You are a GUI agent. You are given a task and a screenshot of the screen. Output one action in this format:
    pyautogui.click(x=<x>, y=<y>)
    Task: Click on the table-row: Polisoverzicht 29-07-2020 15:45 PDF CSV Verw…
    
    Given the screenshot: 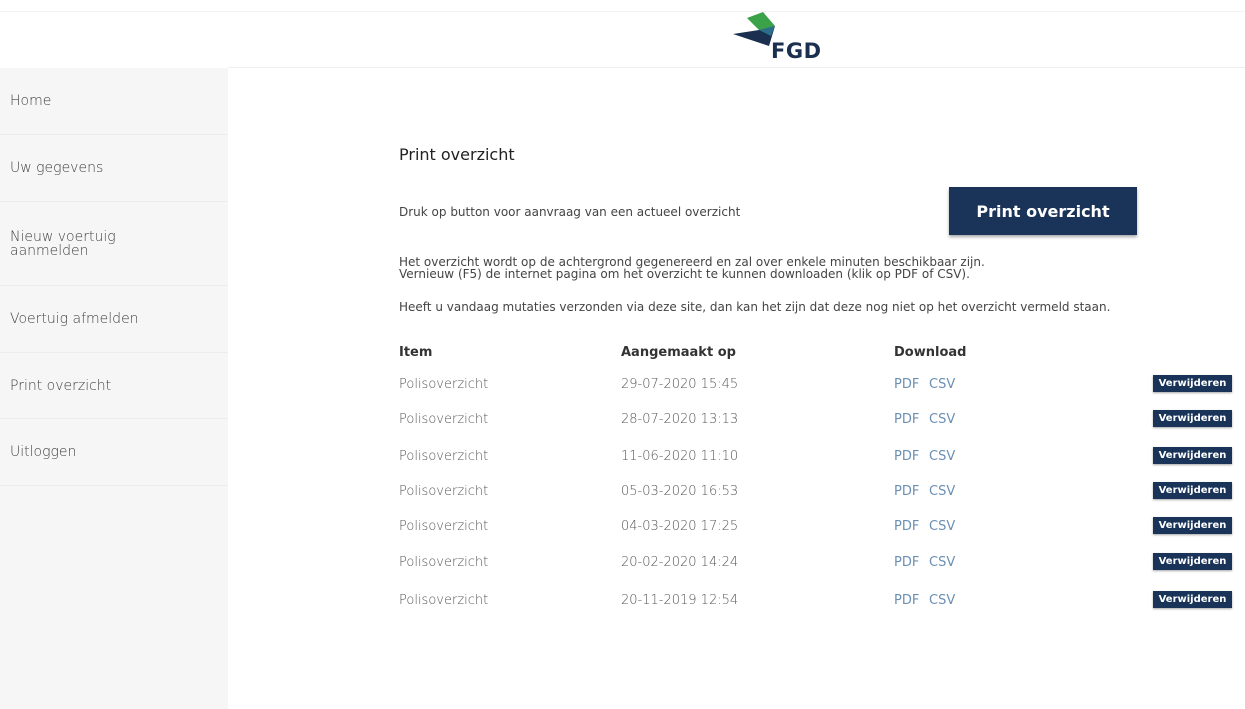 What is the action you would take?
    pyautogui.click(x=622, y=385)
    